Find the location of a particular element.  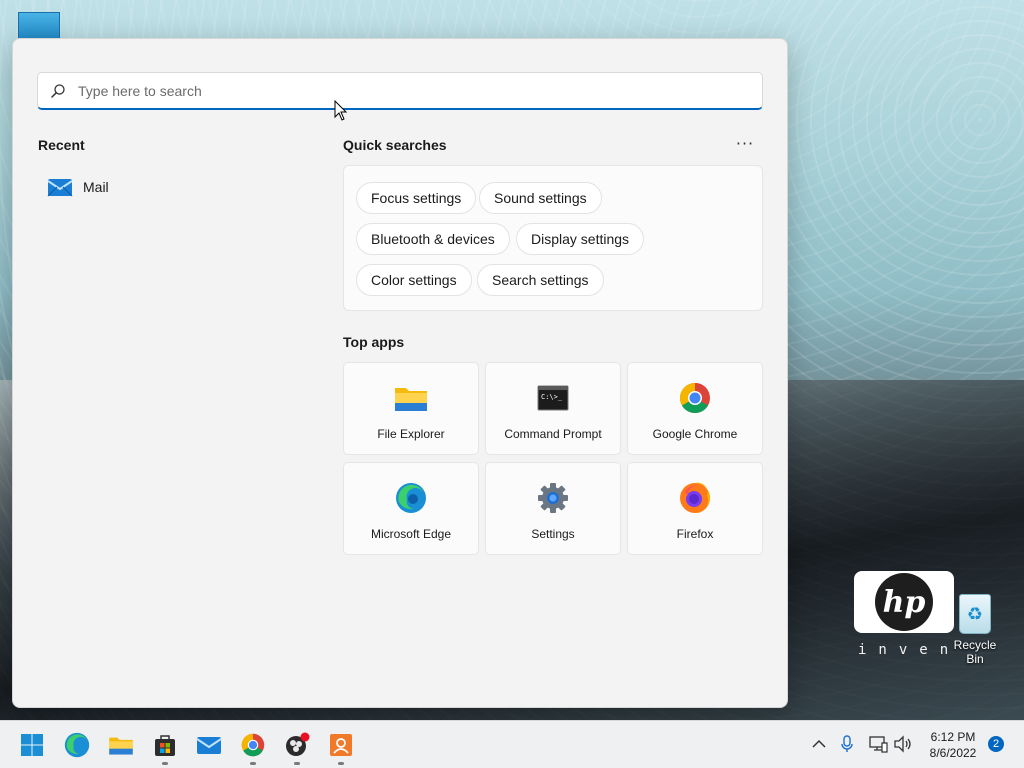

recent-title: Recent is located at coordinates (61, 145).